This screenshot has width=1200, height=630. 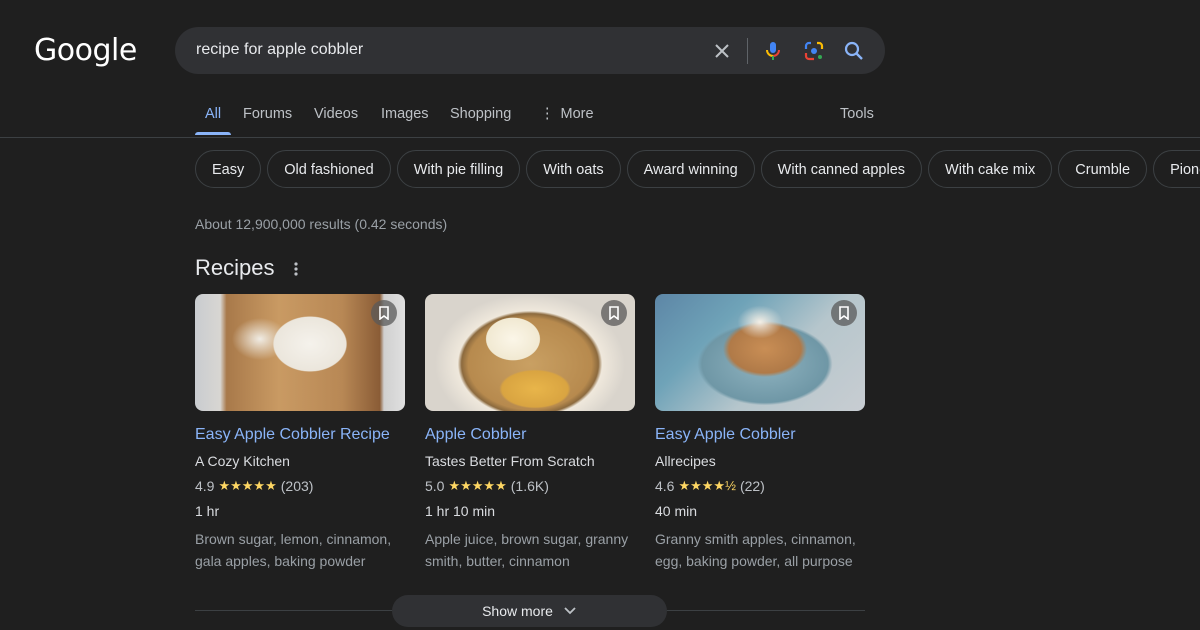 I want to click on more-options-icon, so click(x=296, y=269).